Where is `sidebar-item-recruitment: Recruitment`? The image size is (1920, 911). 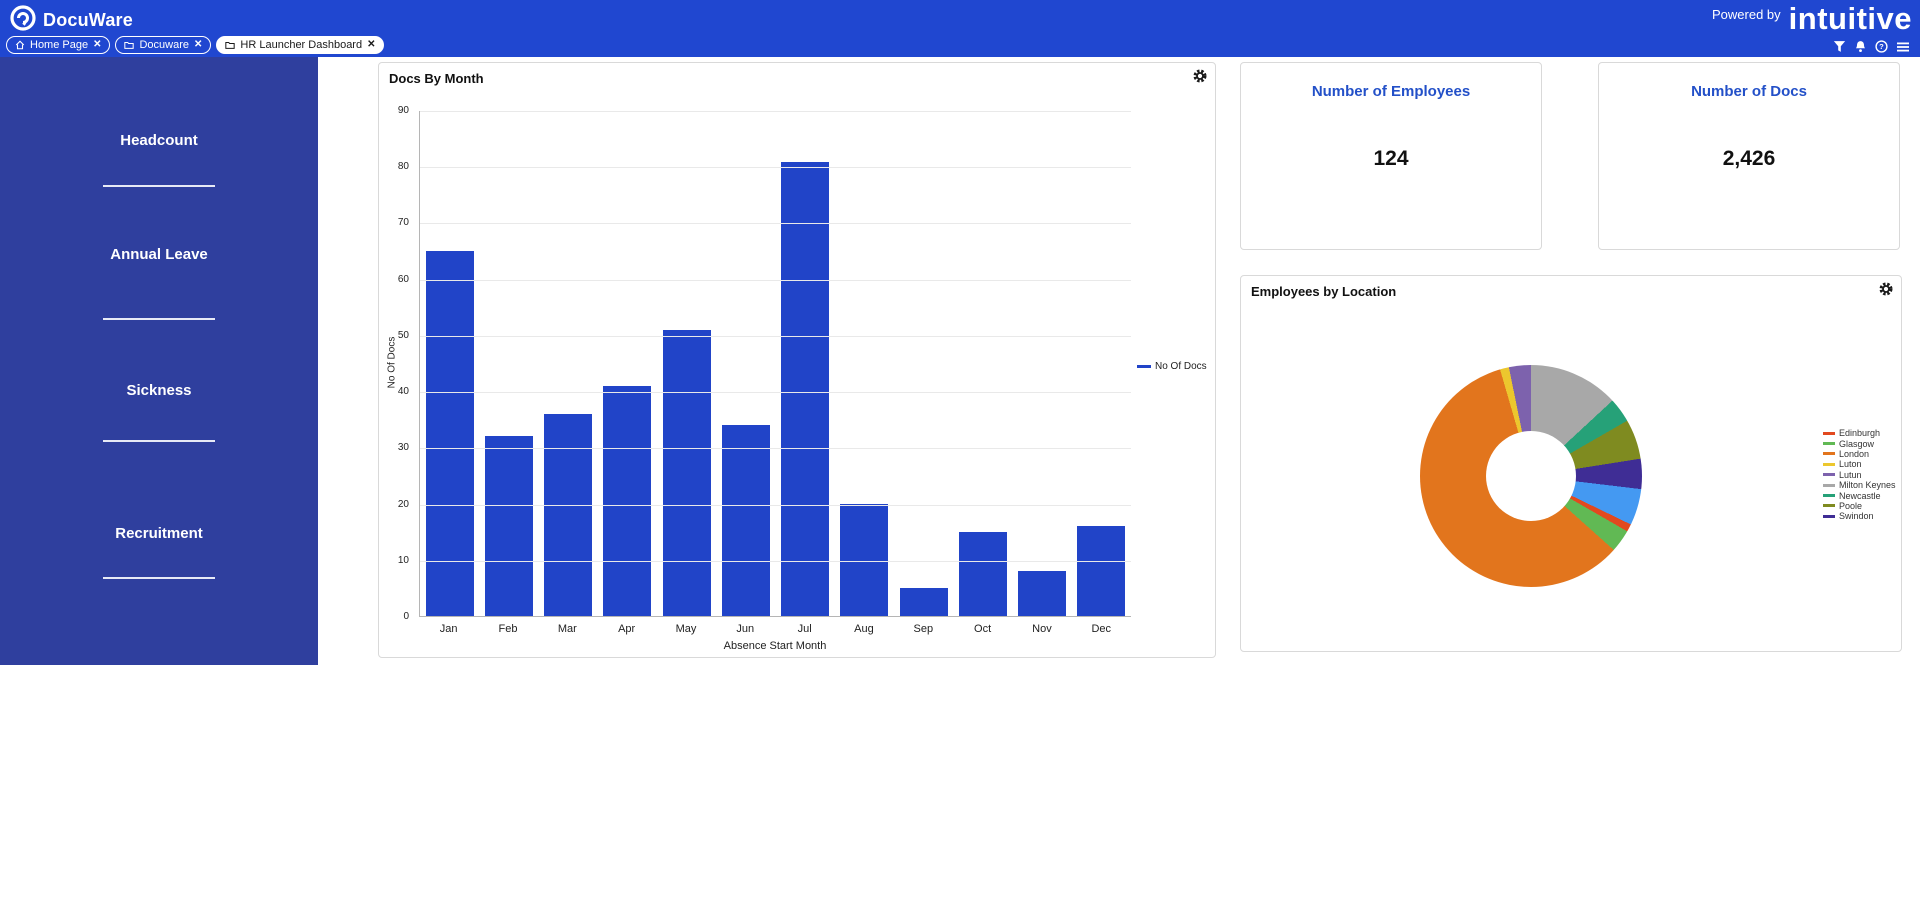 sidebar-item-recruitment: Recruitment is located at coordinates (159, 533).